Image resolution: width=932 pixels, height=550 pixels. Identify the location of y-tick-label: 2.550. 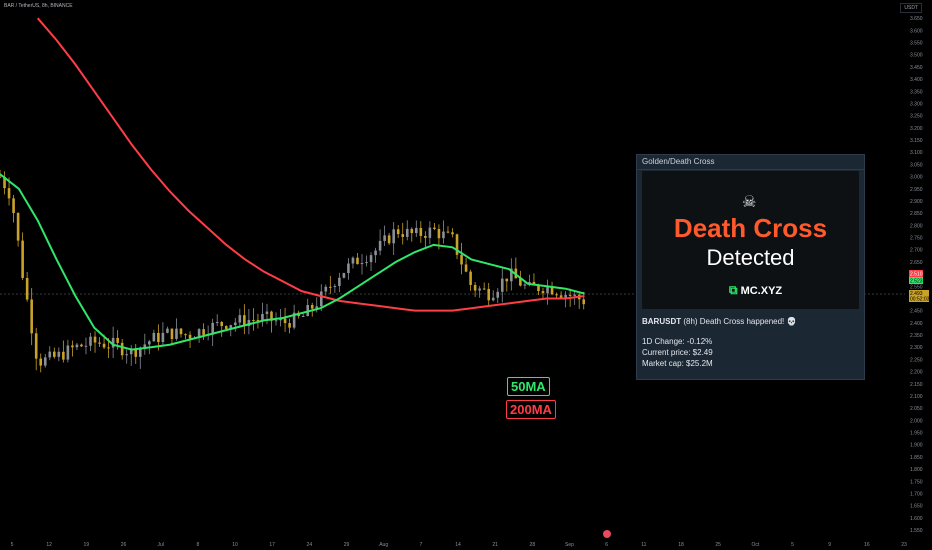
(916, 287).